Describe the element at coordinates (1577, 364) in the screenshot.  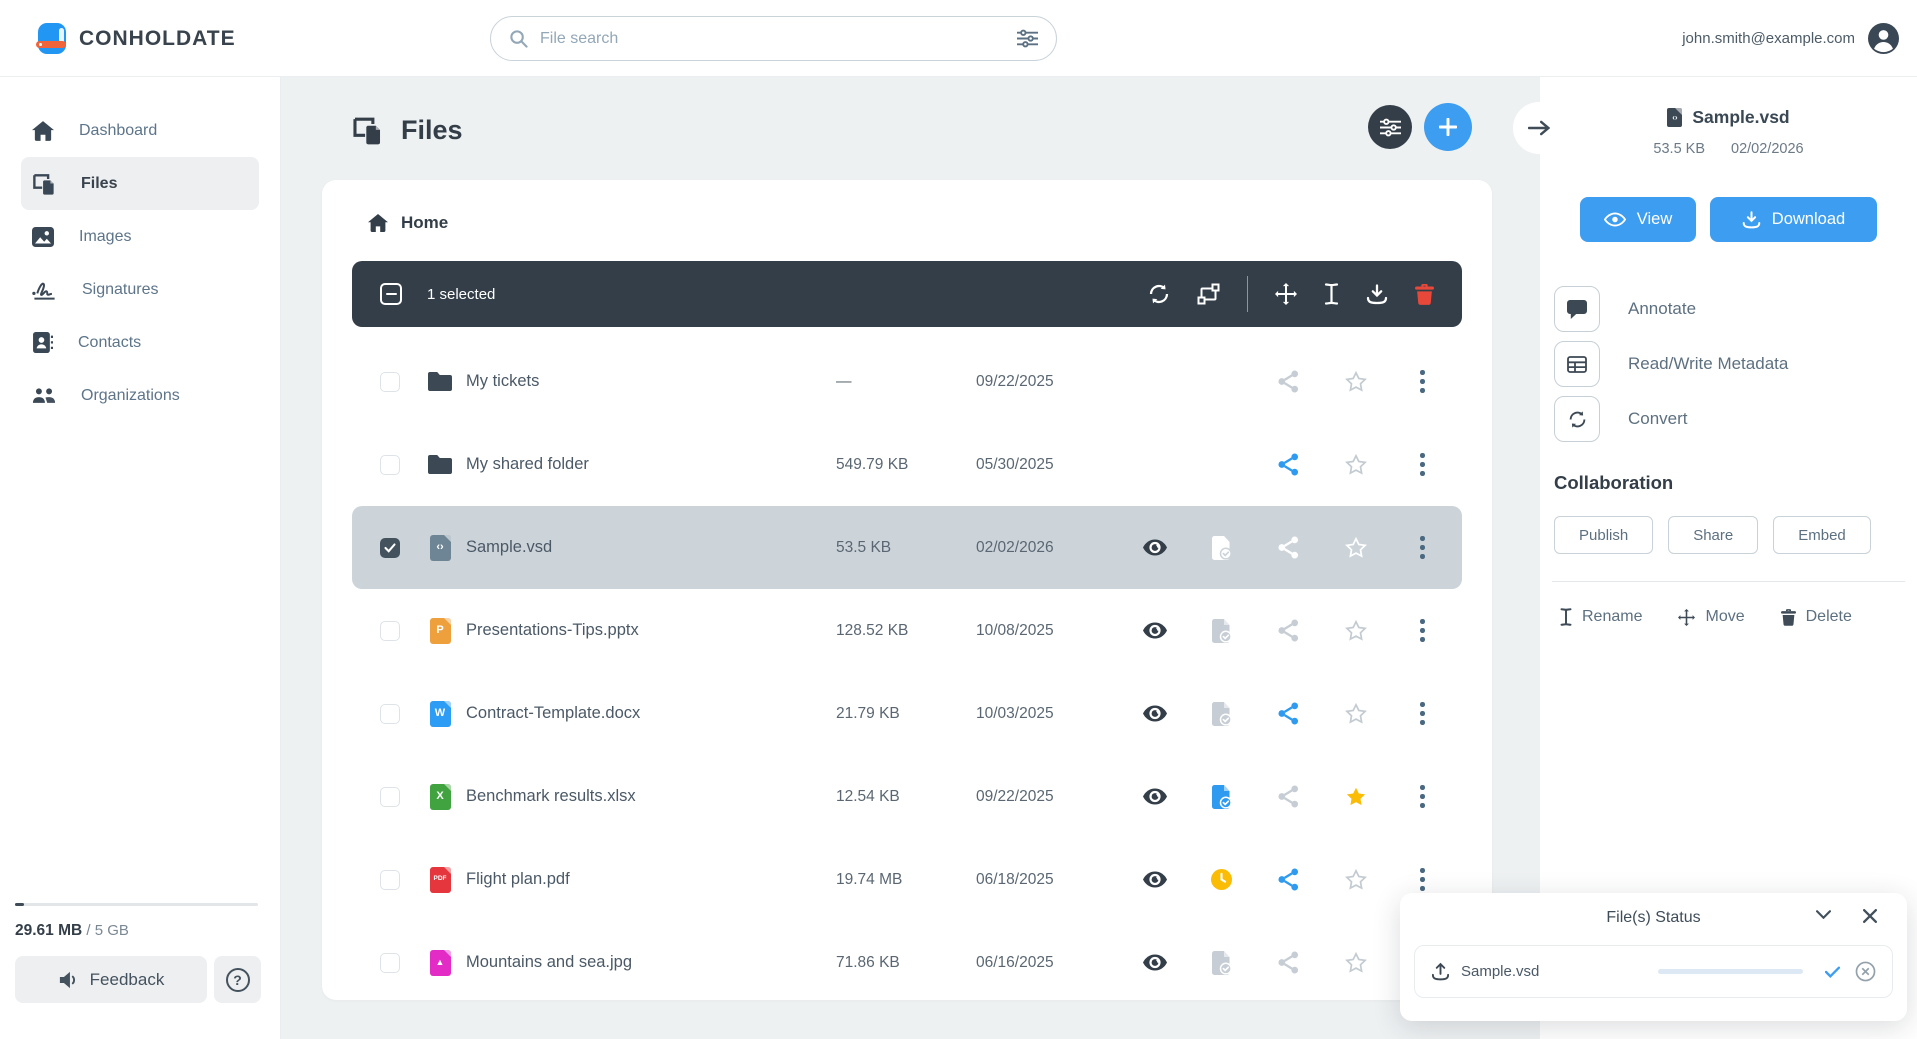
I see `metadata-button` at that location.